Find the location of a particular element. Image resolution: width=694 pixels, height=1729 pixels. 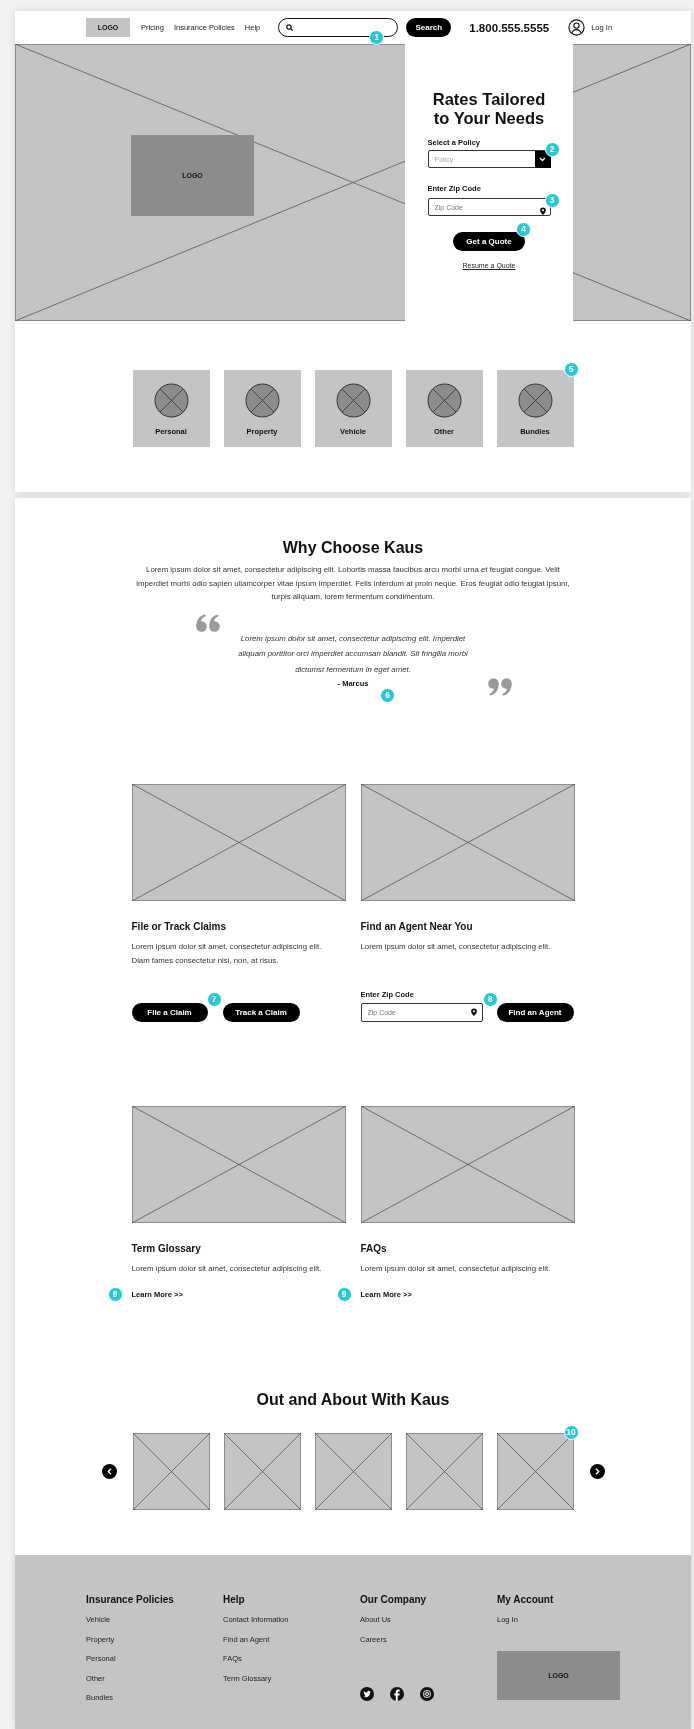

card-title: Term Glossary is located at coordinates (166, 1249).